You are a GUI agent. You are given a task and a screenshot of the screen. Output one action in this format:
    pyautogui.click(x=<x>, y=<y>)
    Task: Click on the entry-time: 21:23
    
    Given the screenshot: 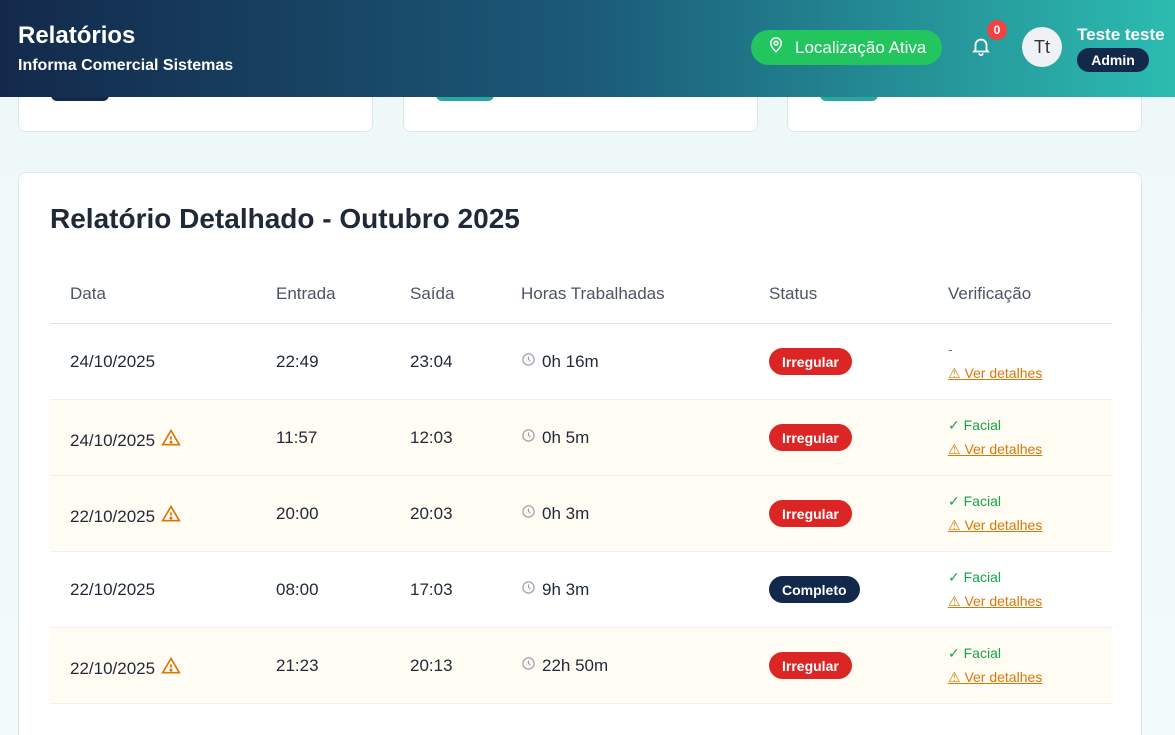 What is the action you would take?
    pyautogui.click(x=297, y=665)
    